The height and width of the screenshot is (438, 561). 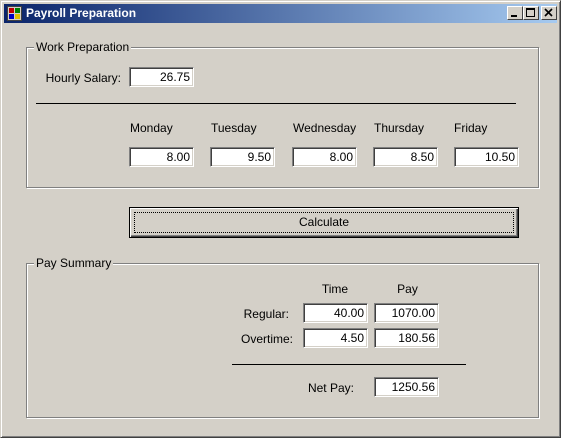 What do you see at coordinates (399, 128) in the screenshot?
I see `thursday-label: Thursday` at bounding box center [399, 128].